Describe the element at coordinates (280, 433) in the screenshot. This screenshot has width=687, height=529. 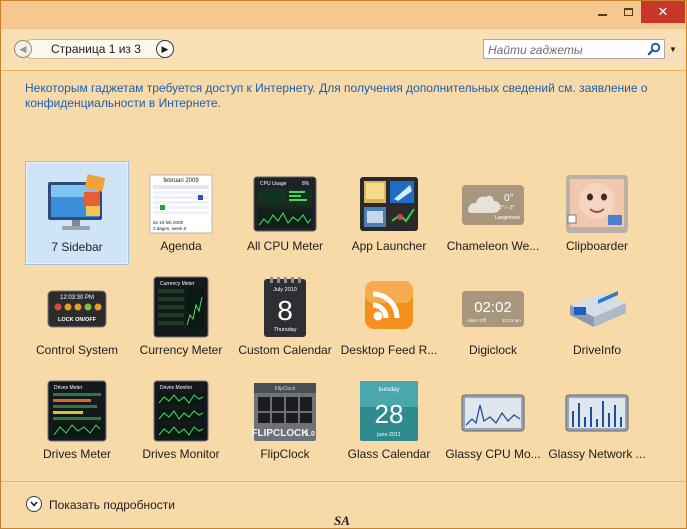
I see `flipclock-brand: FLIPCLOCK` at that location.